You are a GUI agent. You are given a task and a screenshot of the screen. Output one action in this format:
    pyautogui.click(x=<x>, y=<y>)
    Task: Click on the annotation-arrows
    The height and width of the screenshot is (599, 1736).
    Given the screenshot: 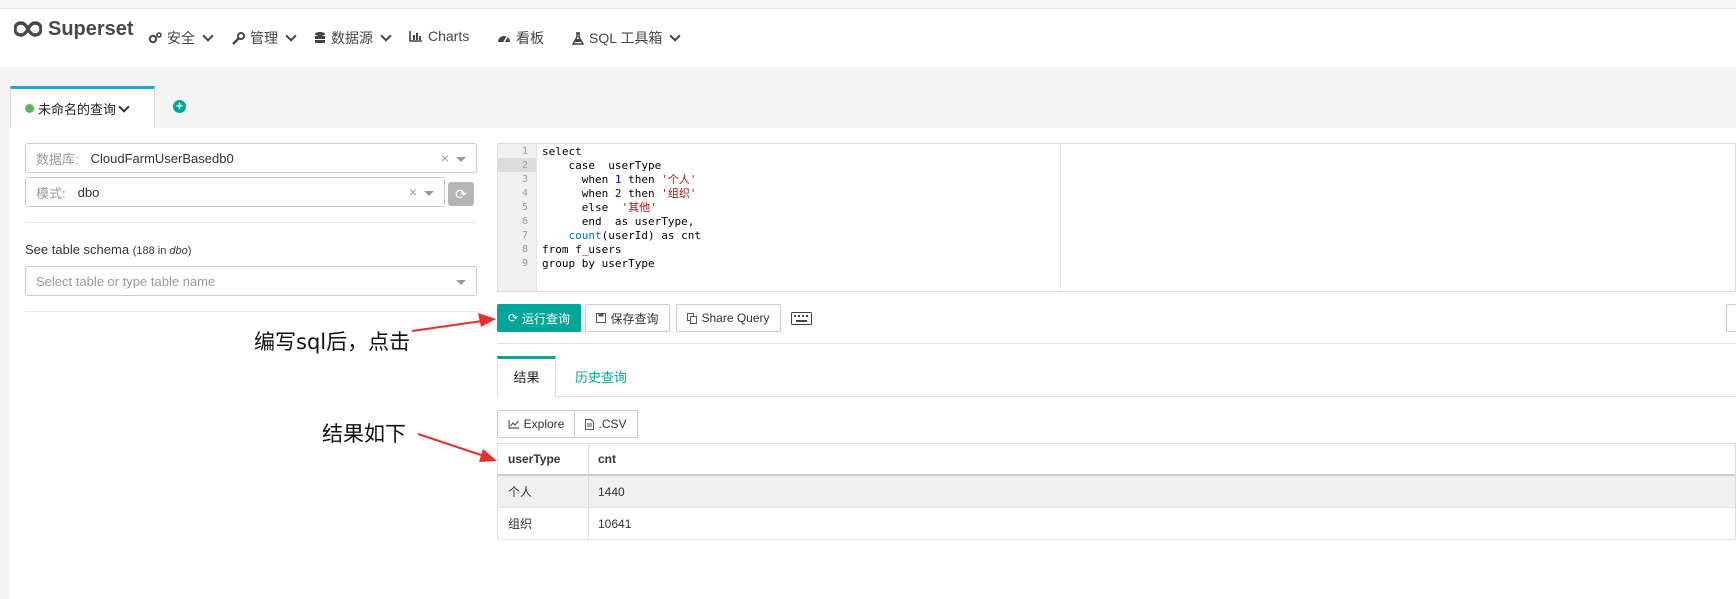 What is the action you would take?
    pyautogui.click(x=454, y=387)
    